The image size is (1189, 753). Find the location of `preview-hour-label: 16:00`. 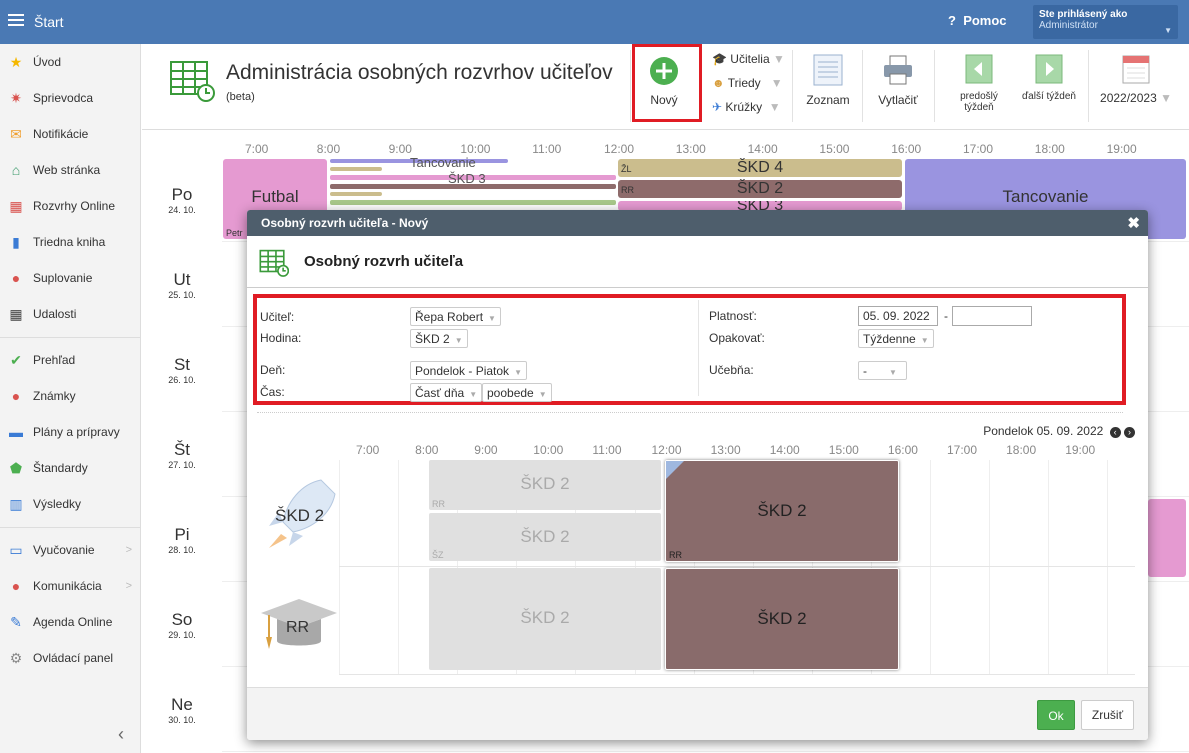

preview-hour-label: 16:00 is located at coordinates (902, 450).